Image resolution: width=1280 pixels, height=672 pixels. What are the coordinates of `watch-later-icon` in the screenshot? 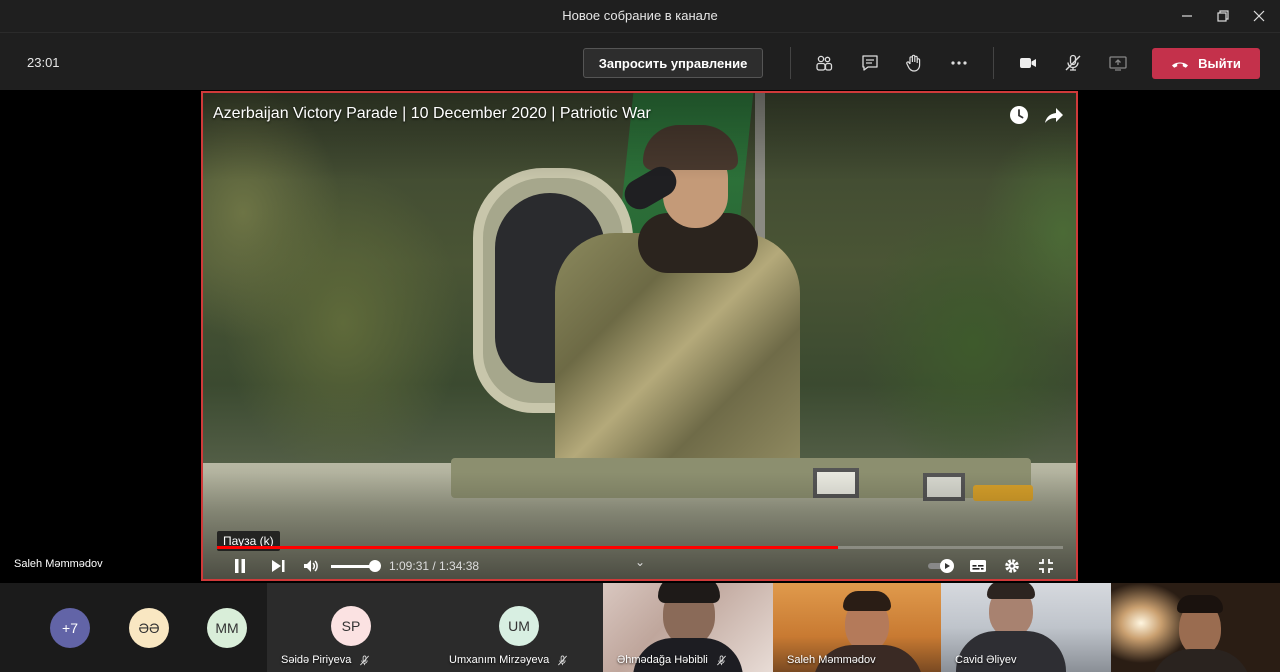 It's located at (1019, 115).